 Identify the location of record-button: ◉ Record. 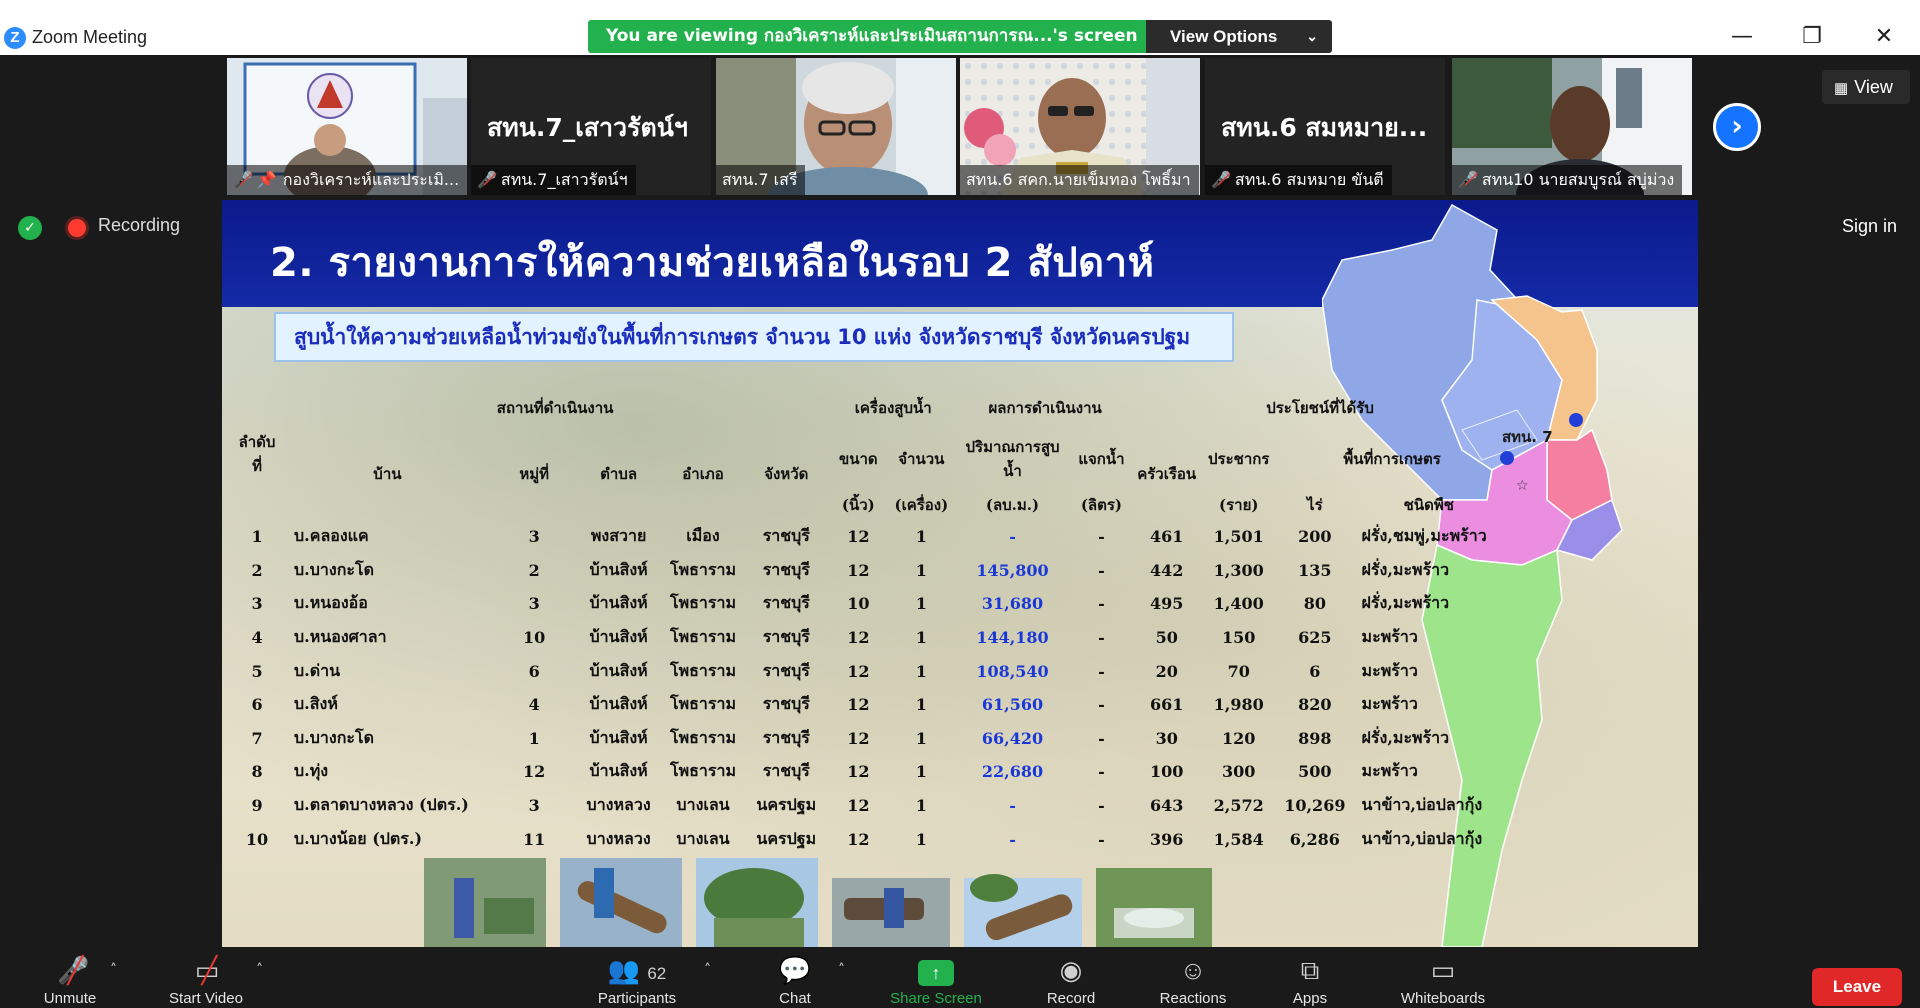
(1071, 980).